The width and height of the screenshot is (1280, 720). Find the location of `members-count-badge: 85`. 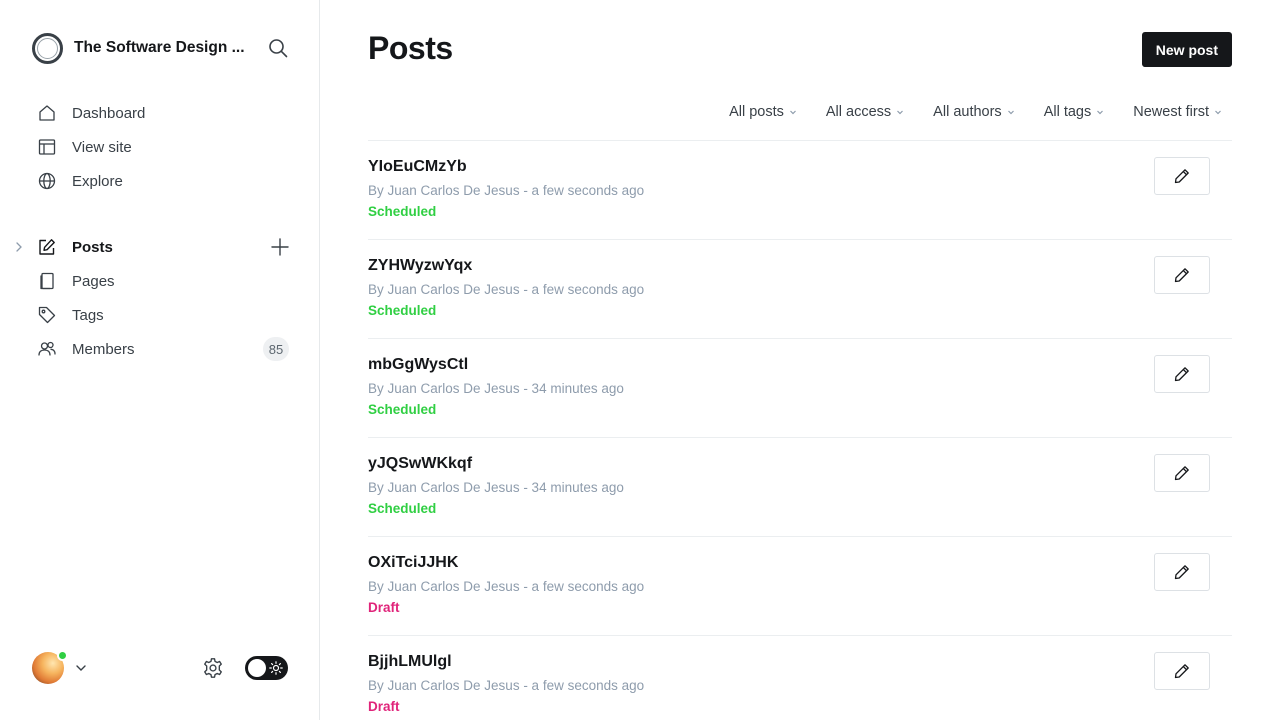

members-count-badge: 85 is located at coordinates (276, 349).